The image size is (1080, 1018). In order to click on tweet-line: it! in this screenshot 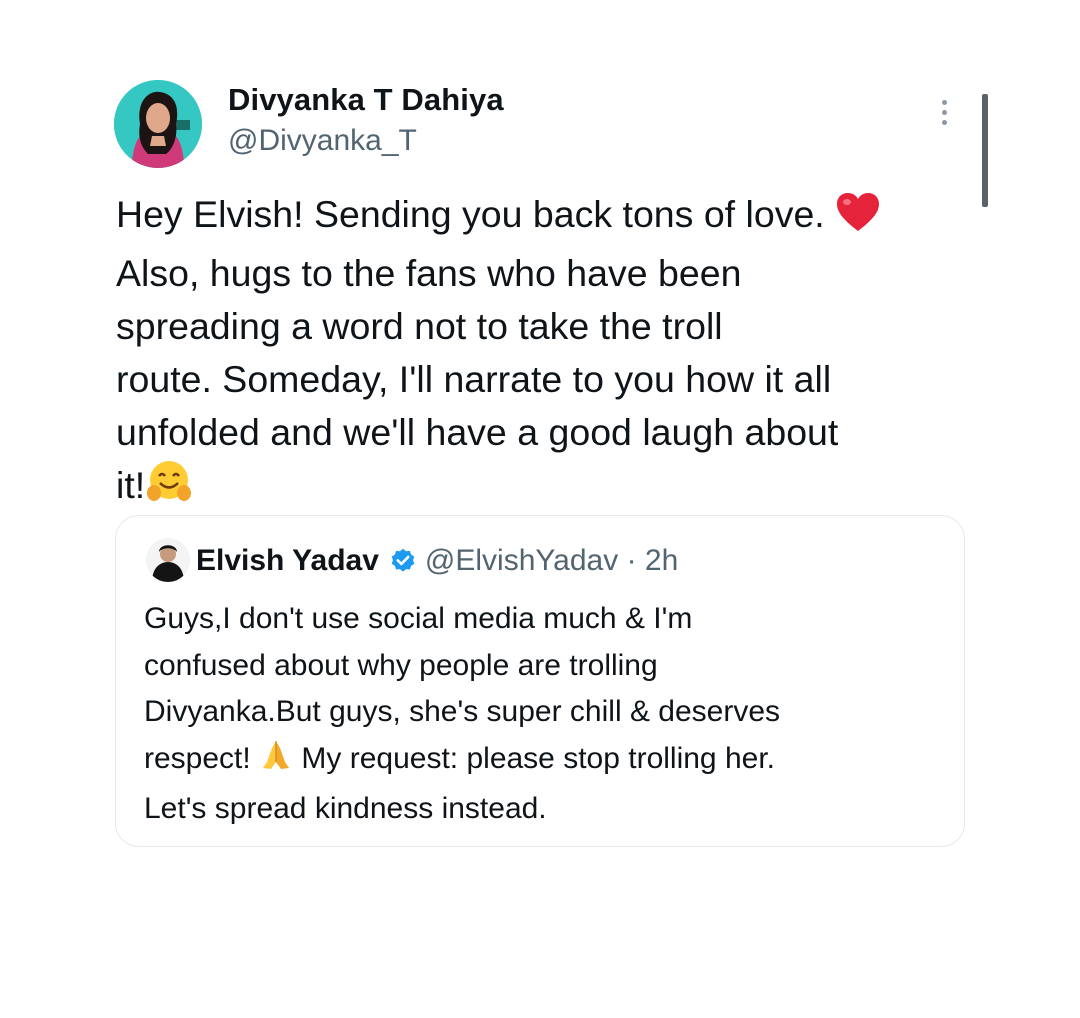, I will do `click(551, 488)`.